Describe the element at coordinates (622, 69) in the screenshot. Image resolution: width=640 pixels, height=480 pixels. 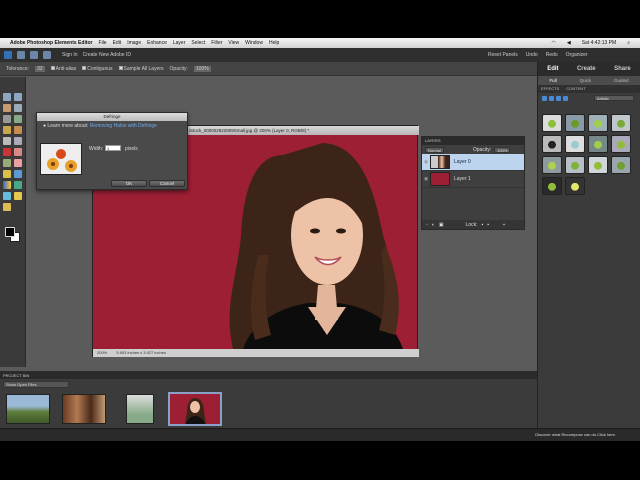
I see `tab-share: Share` at that location.